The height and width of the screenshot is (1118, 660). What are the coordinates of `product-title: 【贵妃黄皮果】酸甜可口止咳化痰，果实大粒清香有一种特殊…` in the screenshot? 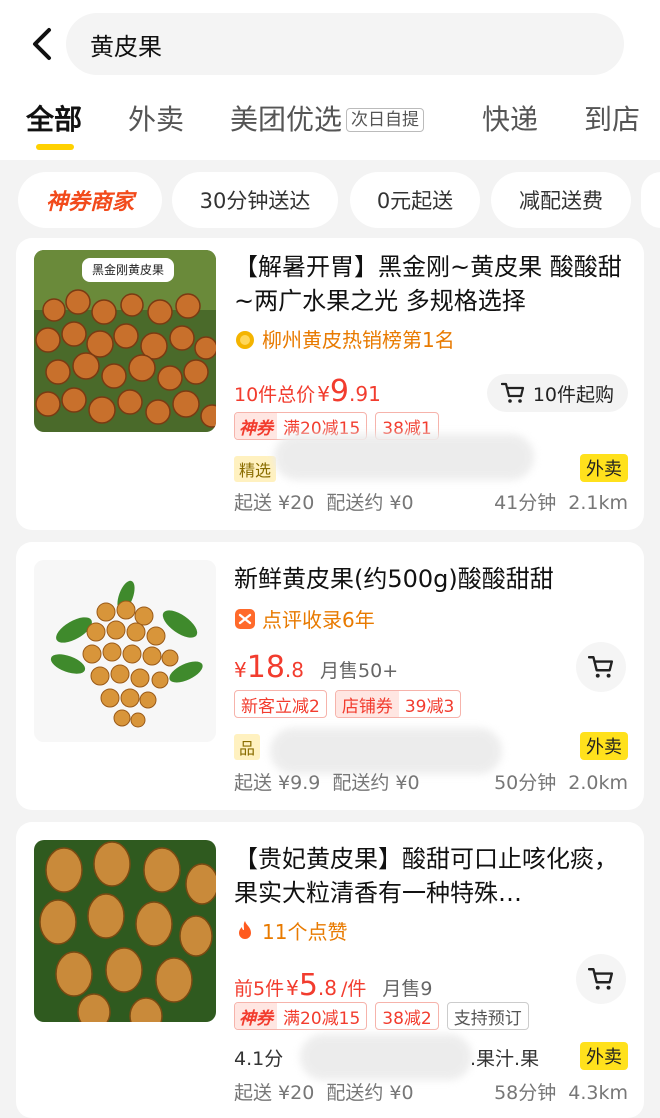 It's located at (432, 876).